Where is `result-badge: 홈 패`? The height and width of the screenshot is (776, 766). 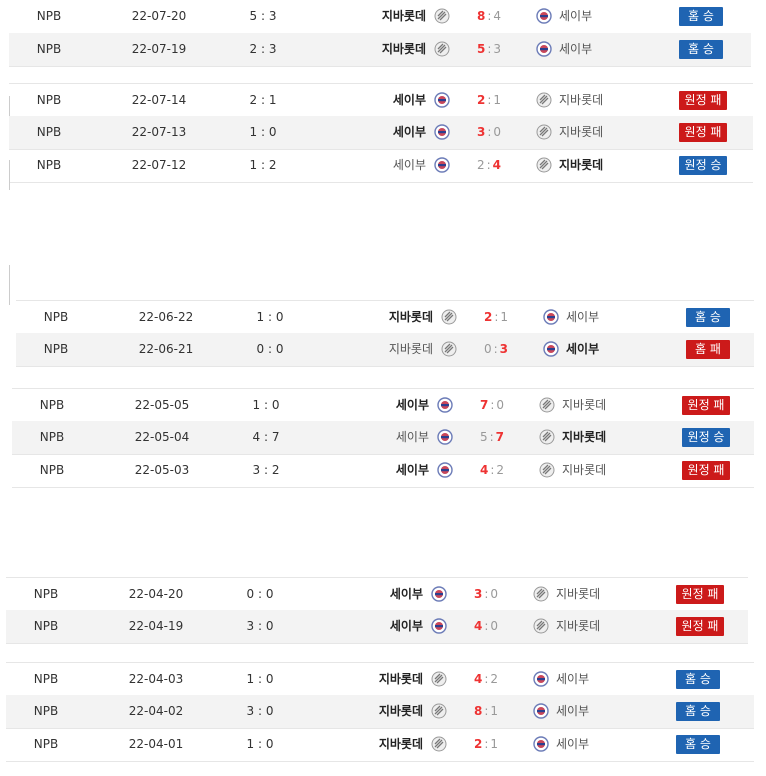
result-badge: 홈 패 is located at coordinates (708, 349).